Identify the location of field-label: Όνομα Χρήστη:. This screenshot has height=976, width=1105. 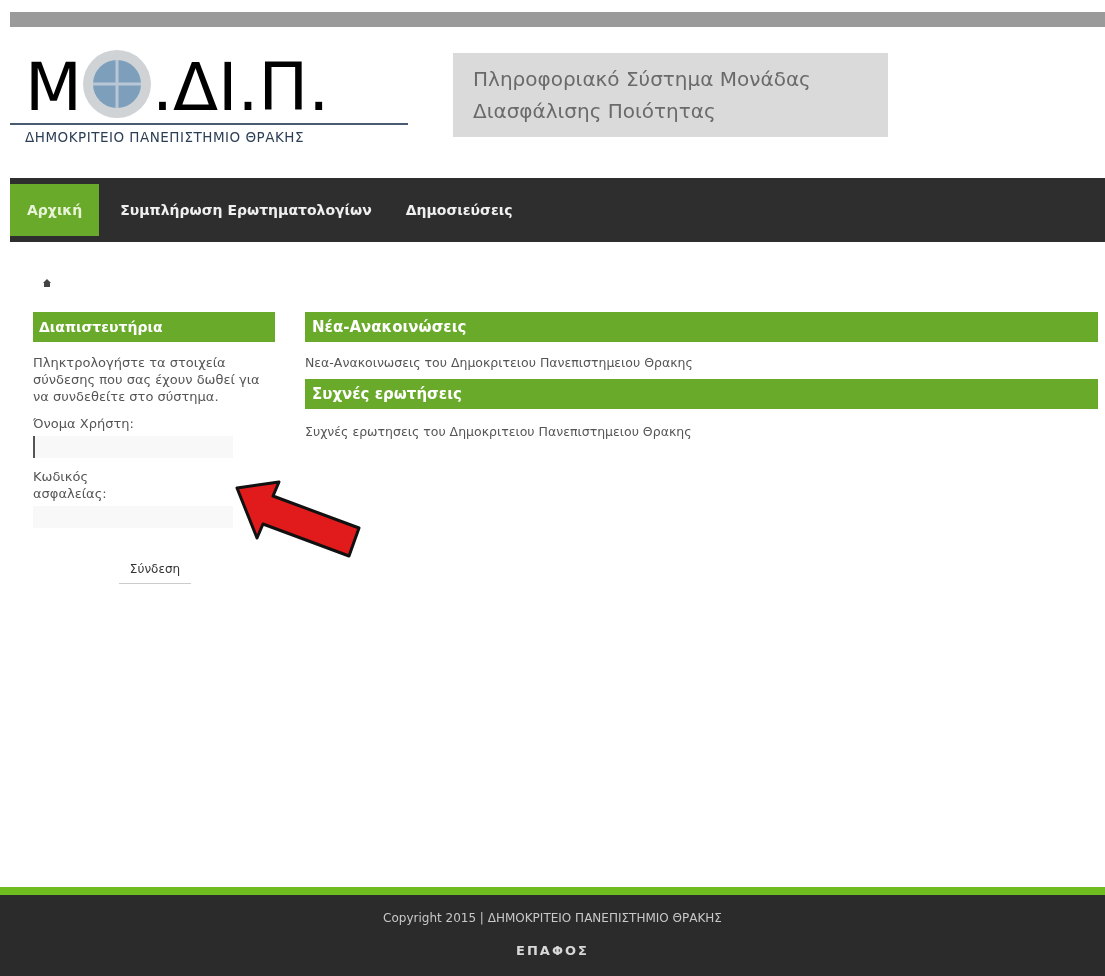
(84, 423).